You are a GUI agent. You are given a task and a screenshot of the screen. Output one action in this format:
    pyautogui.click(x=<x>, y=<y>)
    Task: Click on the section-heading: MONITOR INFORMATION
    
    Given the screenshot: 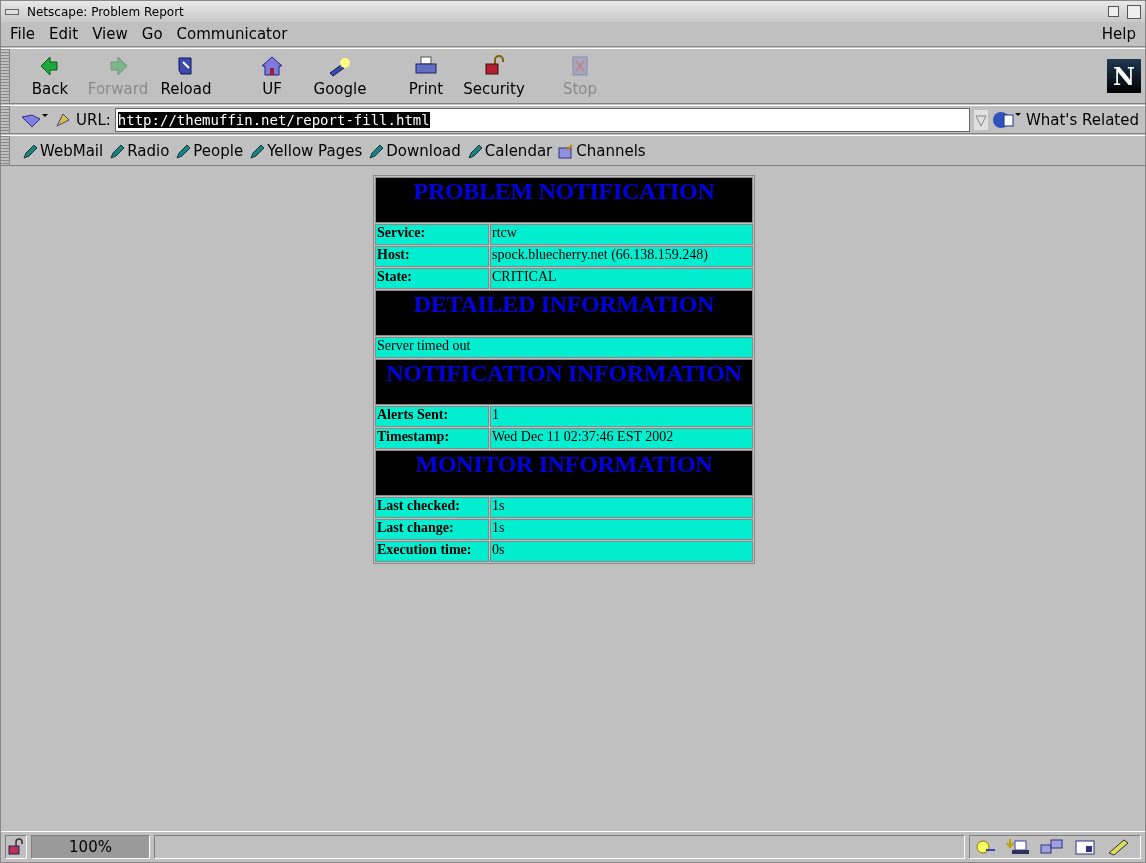 What is the action you would take?
    pyautogui.click(x=564, y=473)
    